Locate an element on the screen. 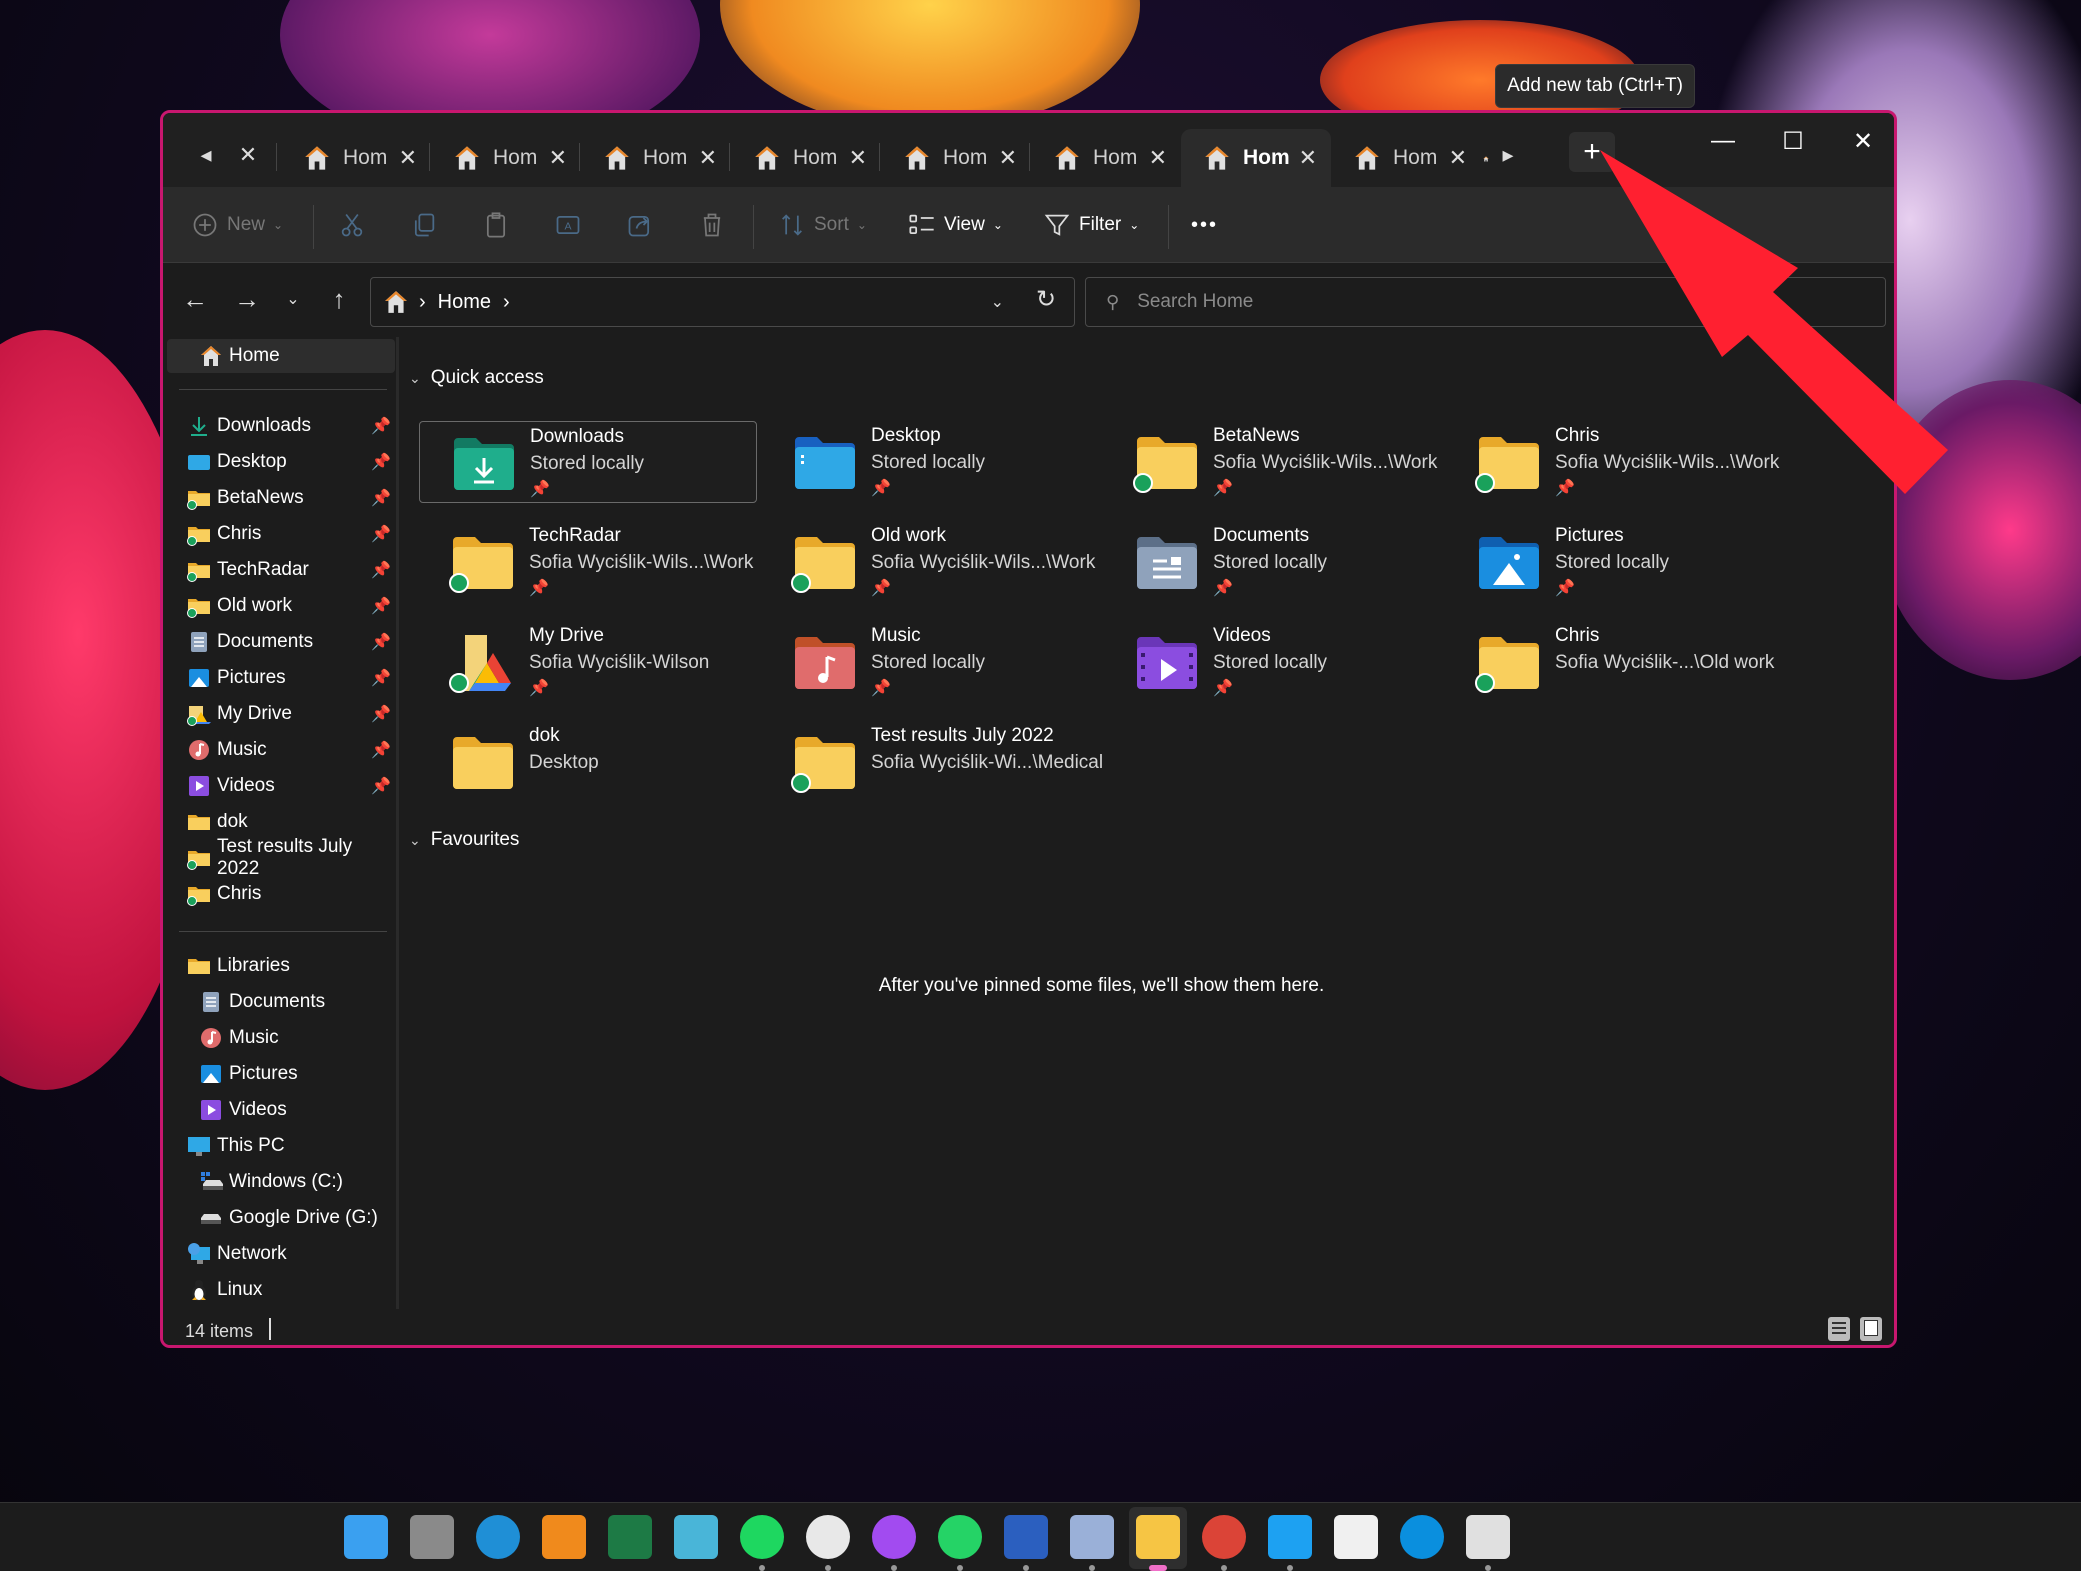 Image resolution: width=2081 pixels, height=1571 pixels. paste-button is located at coordinates (496, 225).